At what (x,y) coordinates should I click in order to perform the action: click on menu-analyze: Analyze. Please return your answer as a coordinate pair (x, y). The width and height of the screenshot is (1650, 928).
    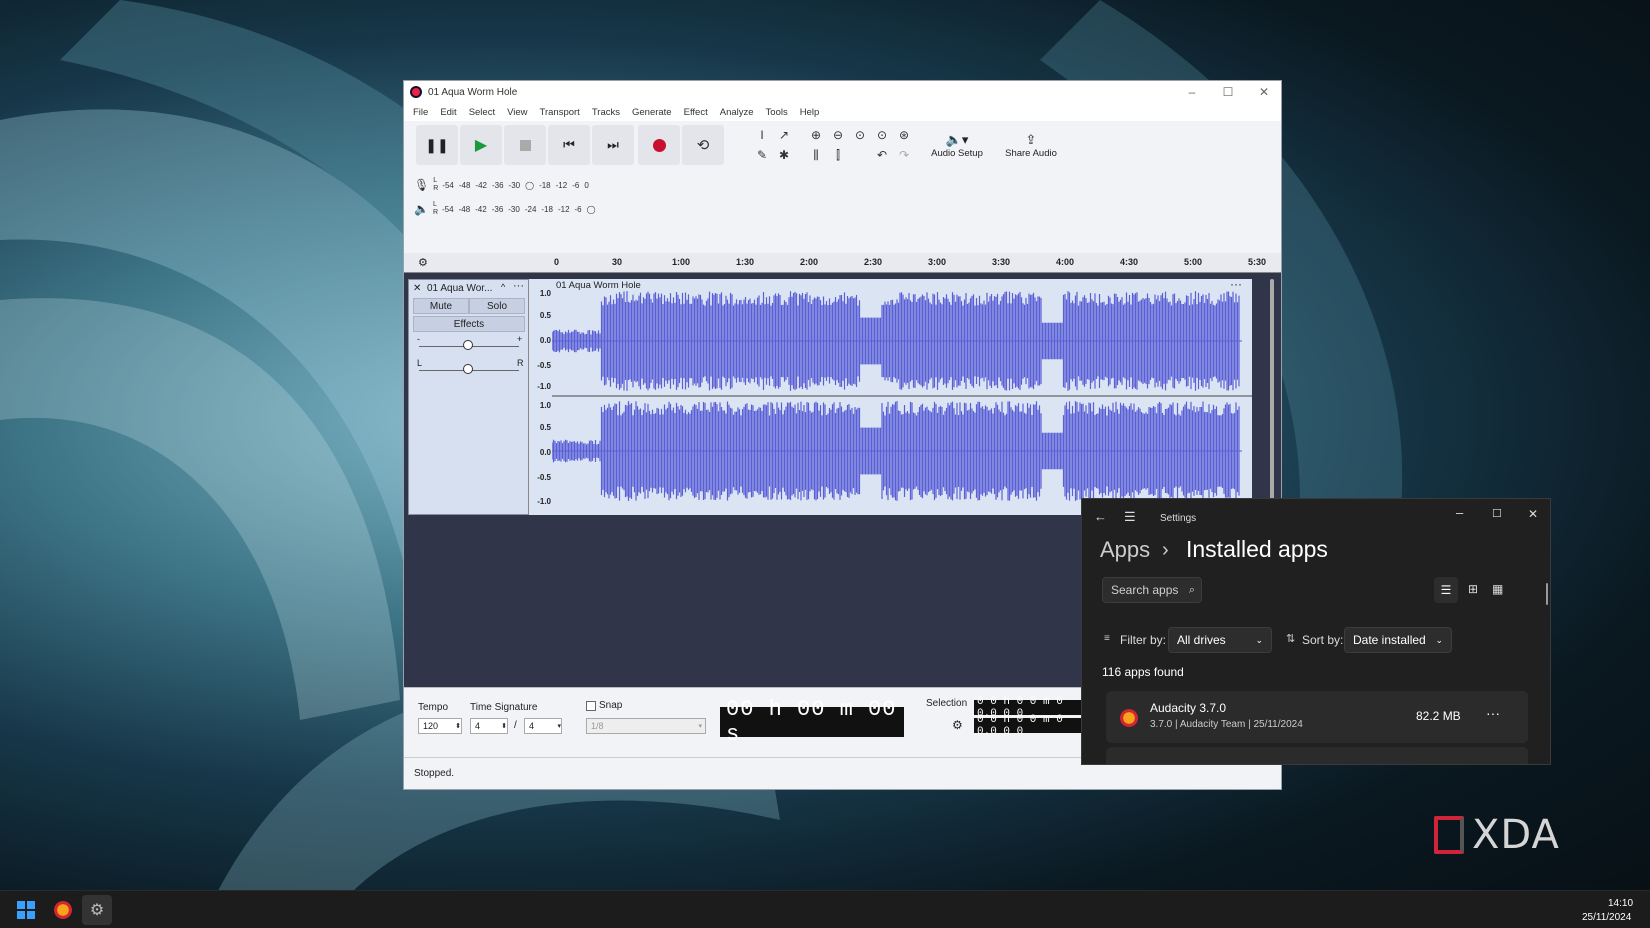
    Looking at the image, I should click on (737, 112).